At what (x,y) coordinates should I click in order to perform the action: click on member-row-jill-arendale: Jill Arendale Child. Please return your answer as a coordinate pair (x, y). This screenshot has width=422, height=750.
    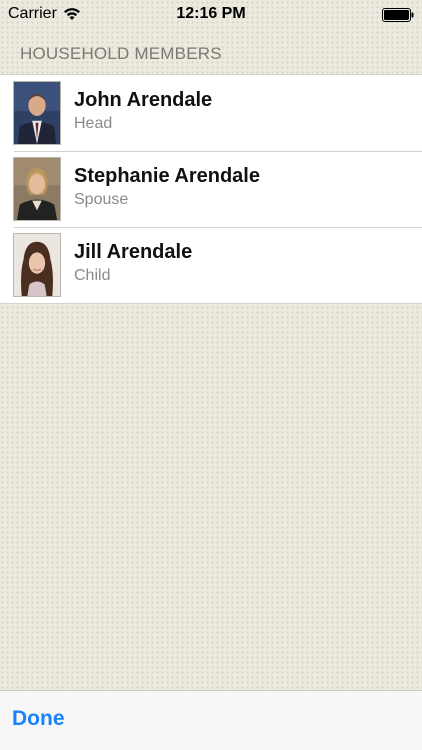
    Looking at the image, I should click on (211, 265).